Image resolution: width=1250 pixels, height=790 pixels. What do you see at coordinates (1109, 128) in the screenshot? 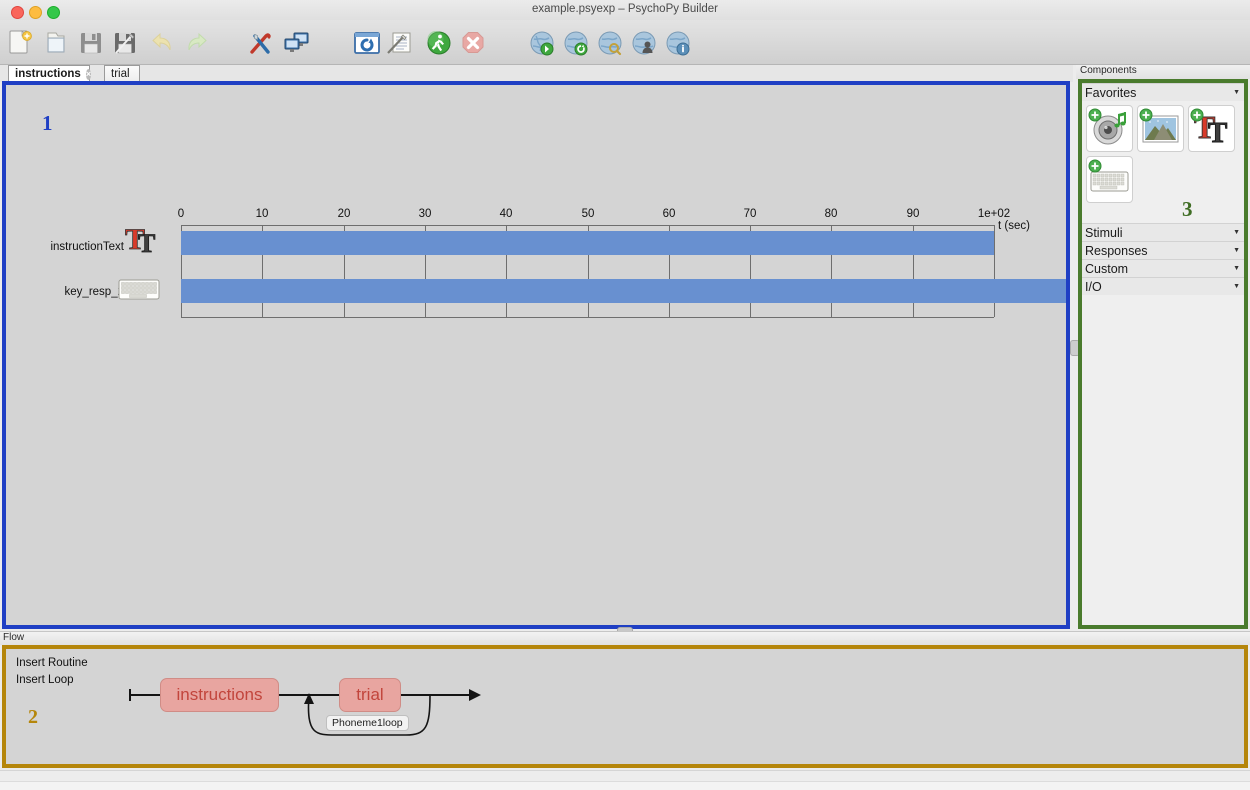
I see `sound-component-icon` at bounding box center [1109, 128].